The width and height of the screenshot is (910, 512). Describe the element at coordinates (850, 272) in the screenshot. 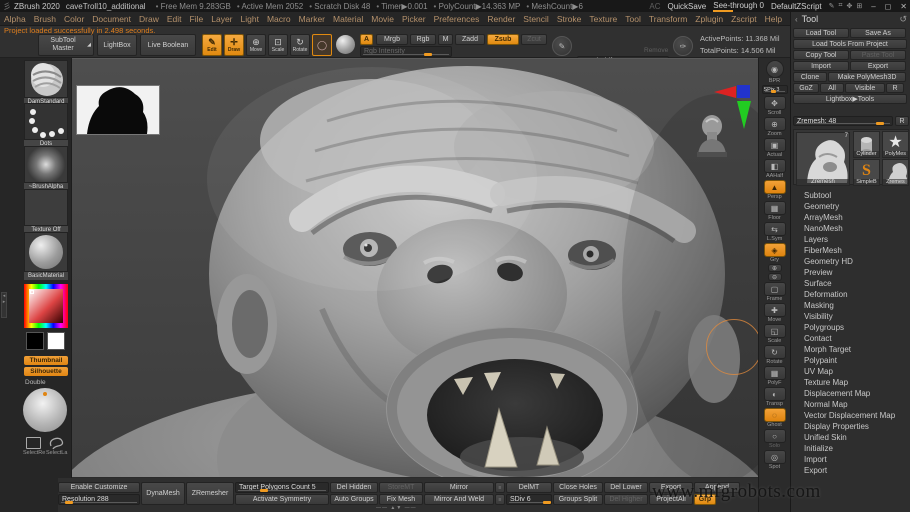

I see `subpalette-item: Preview` at that location.